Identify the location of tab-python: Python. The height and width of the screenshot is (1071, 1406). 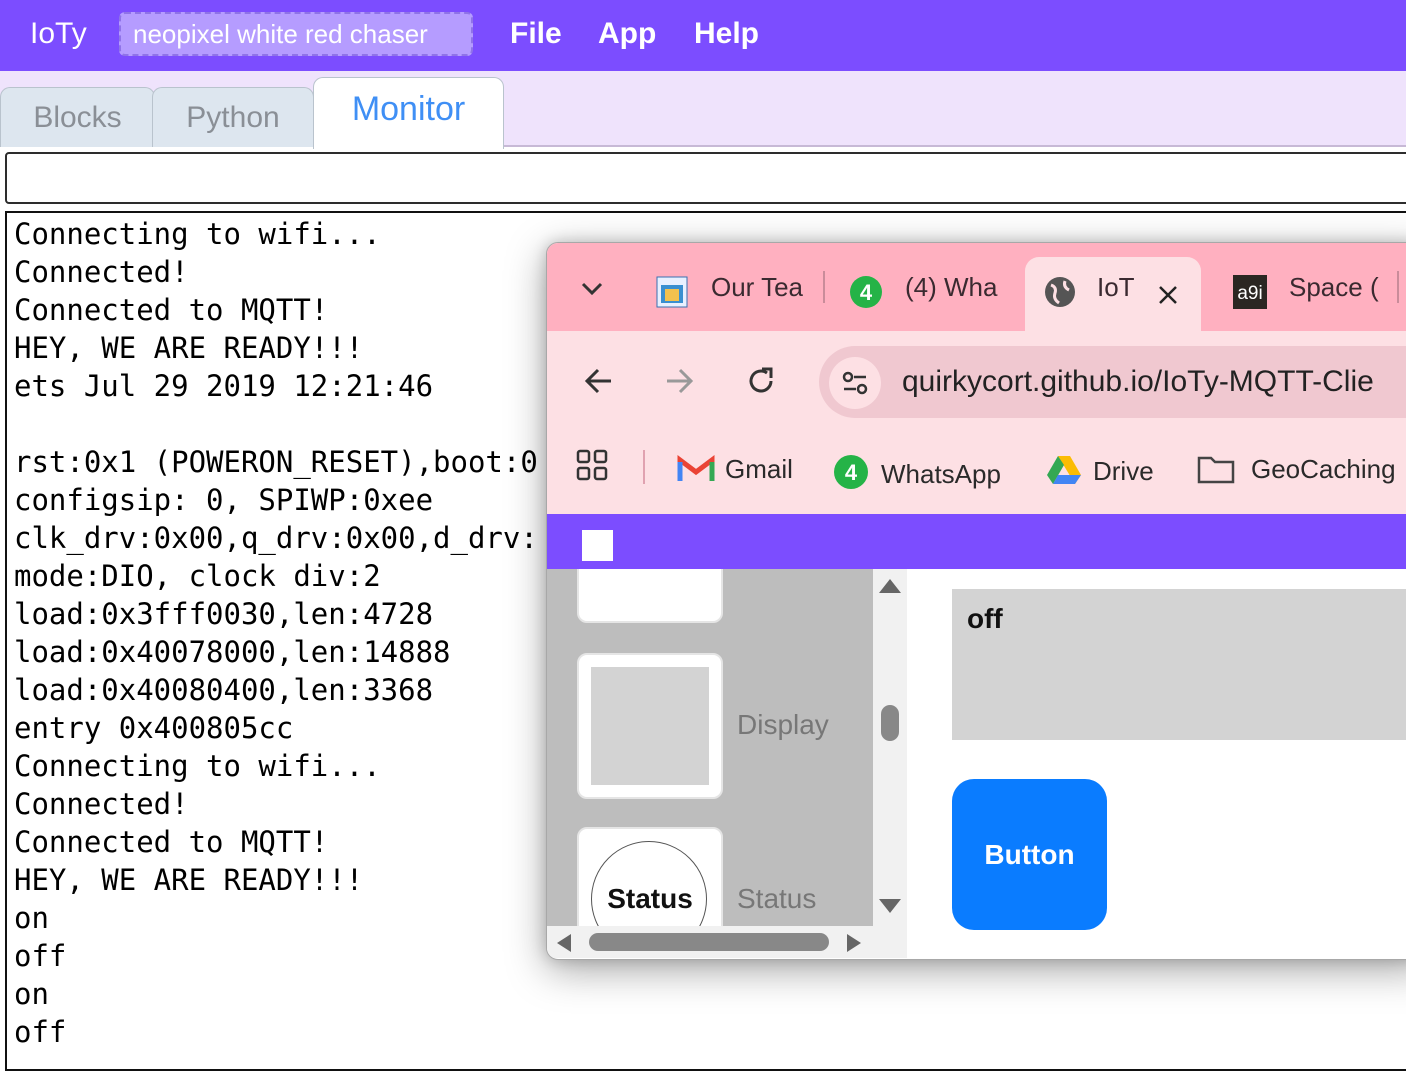
(233, 117).